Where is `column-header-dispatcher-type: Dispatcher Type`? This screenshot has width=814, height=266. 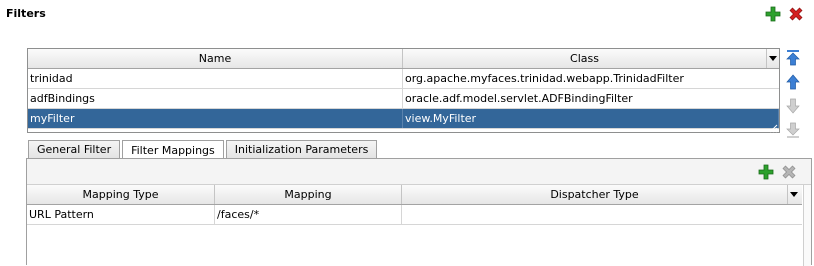 column-header-dispatcher-type: Dispatcher Type is located at coordinates (595, 194).